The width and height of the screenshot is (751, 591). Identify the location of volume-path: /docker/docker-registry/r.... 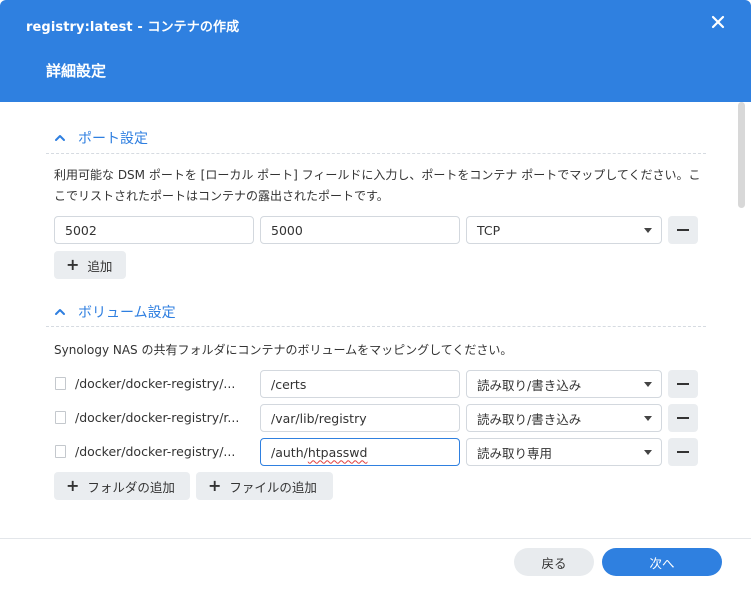
(157, 417).